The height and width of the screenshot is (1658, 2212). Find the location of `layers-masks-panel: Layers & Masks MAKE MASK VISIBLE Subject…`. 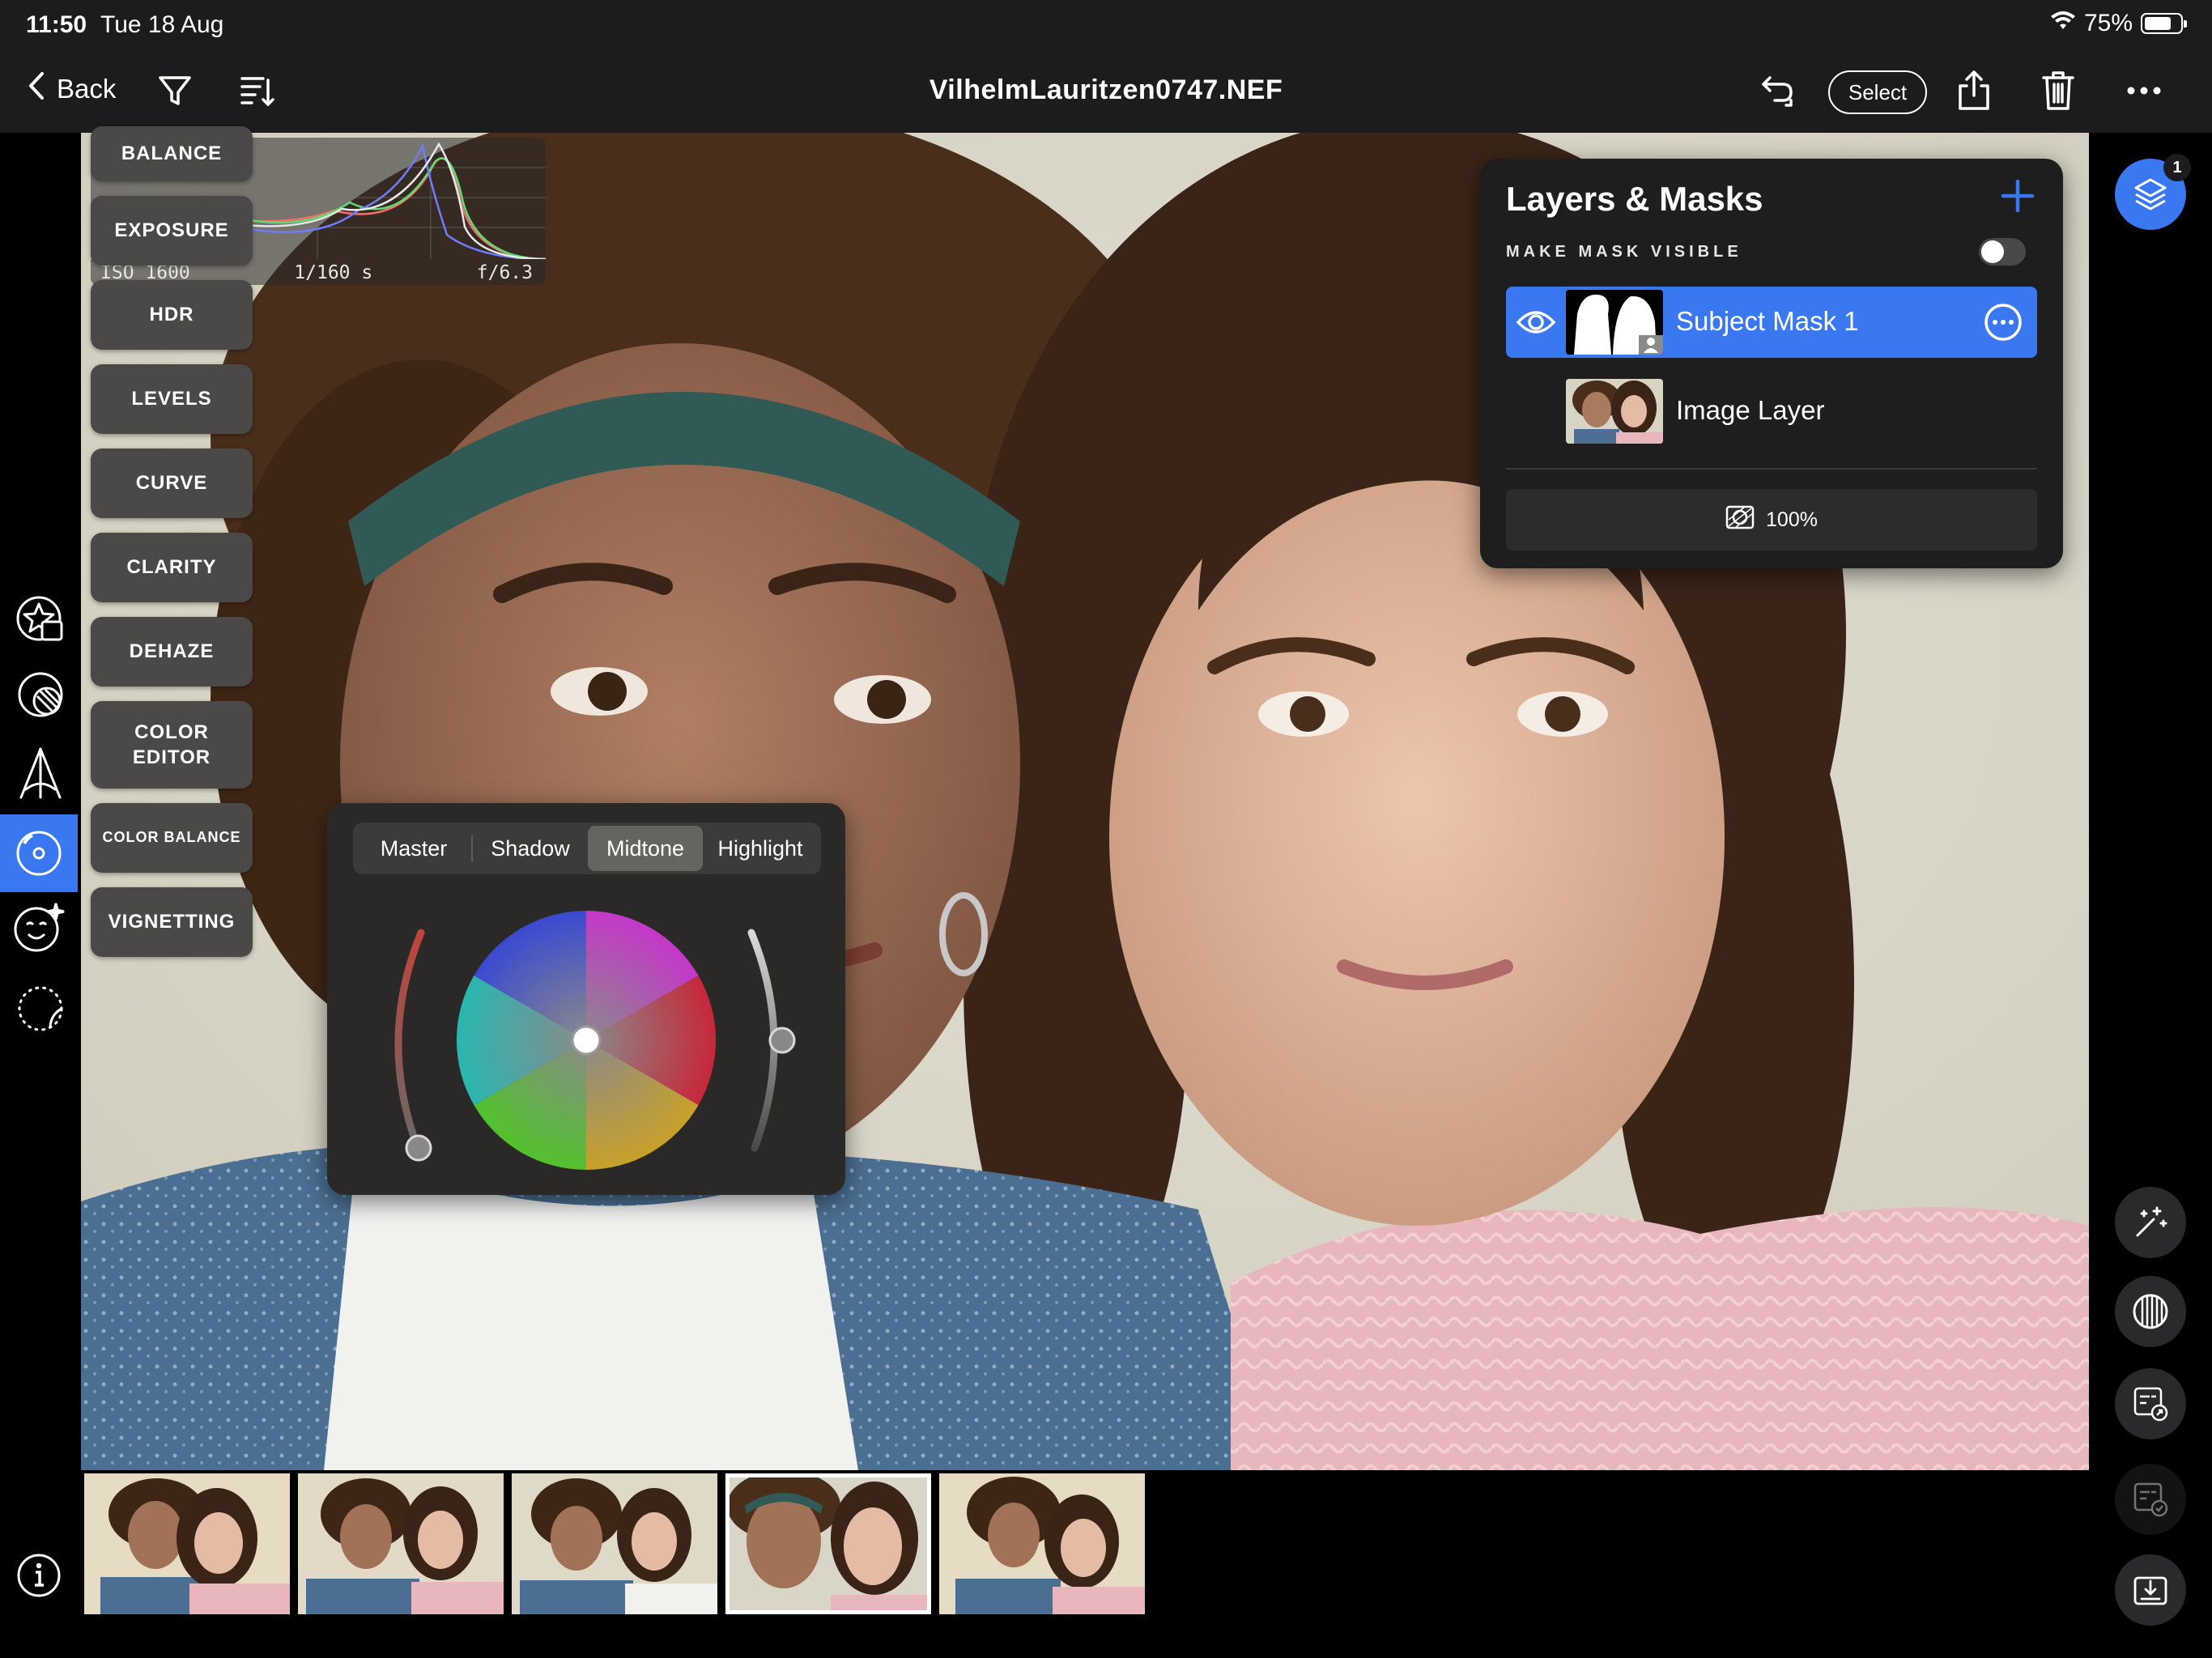

layers-masks-panel: Layers & Masks MAKE MASK VISIBLE Subject… is located at coordinates (1772, 363).